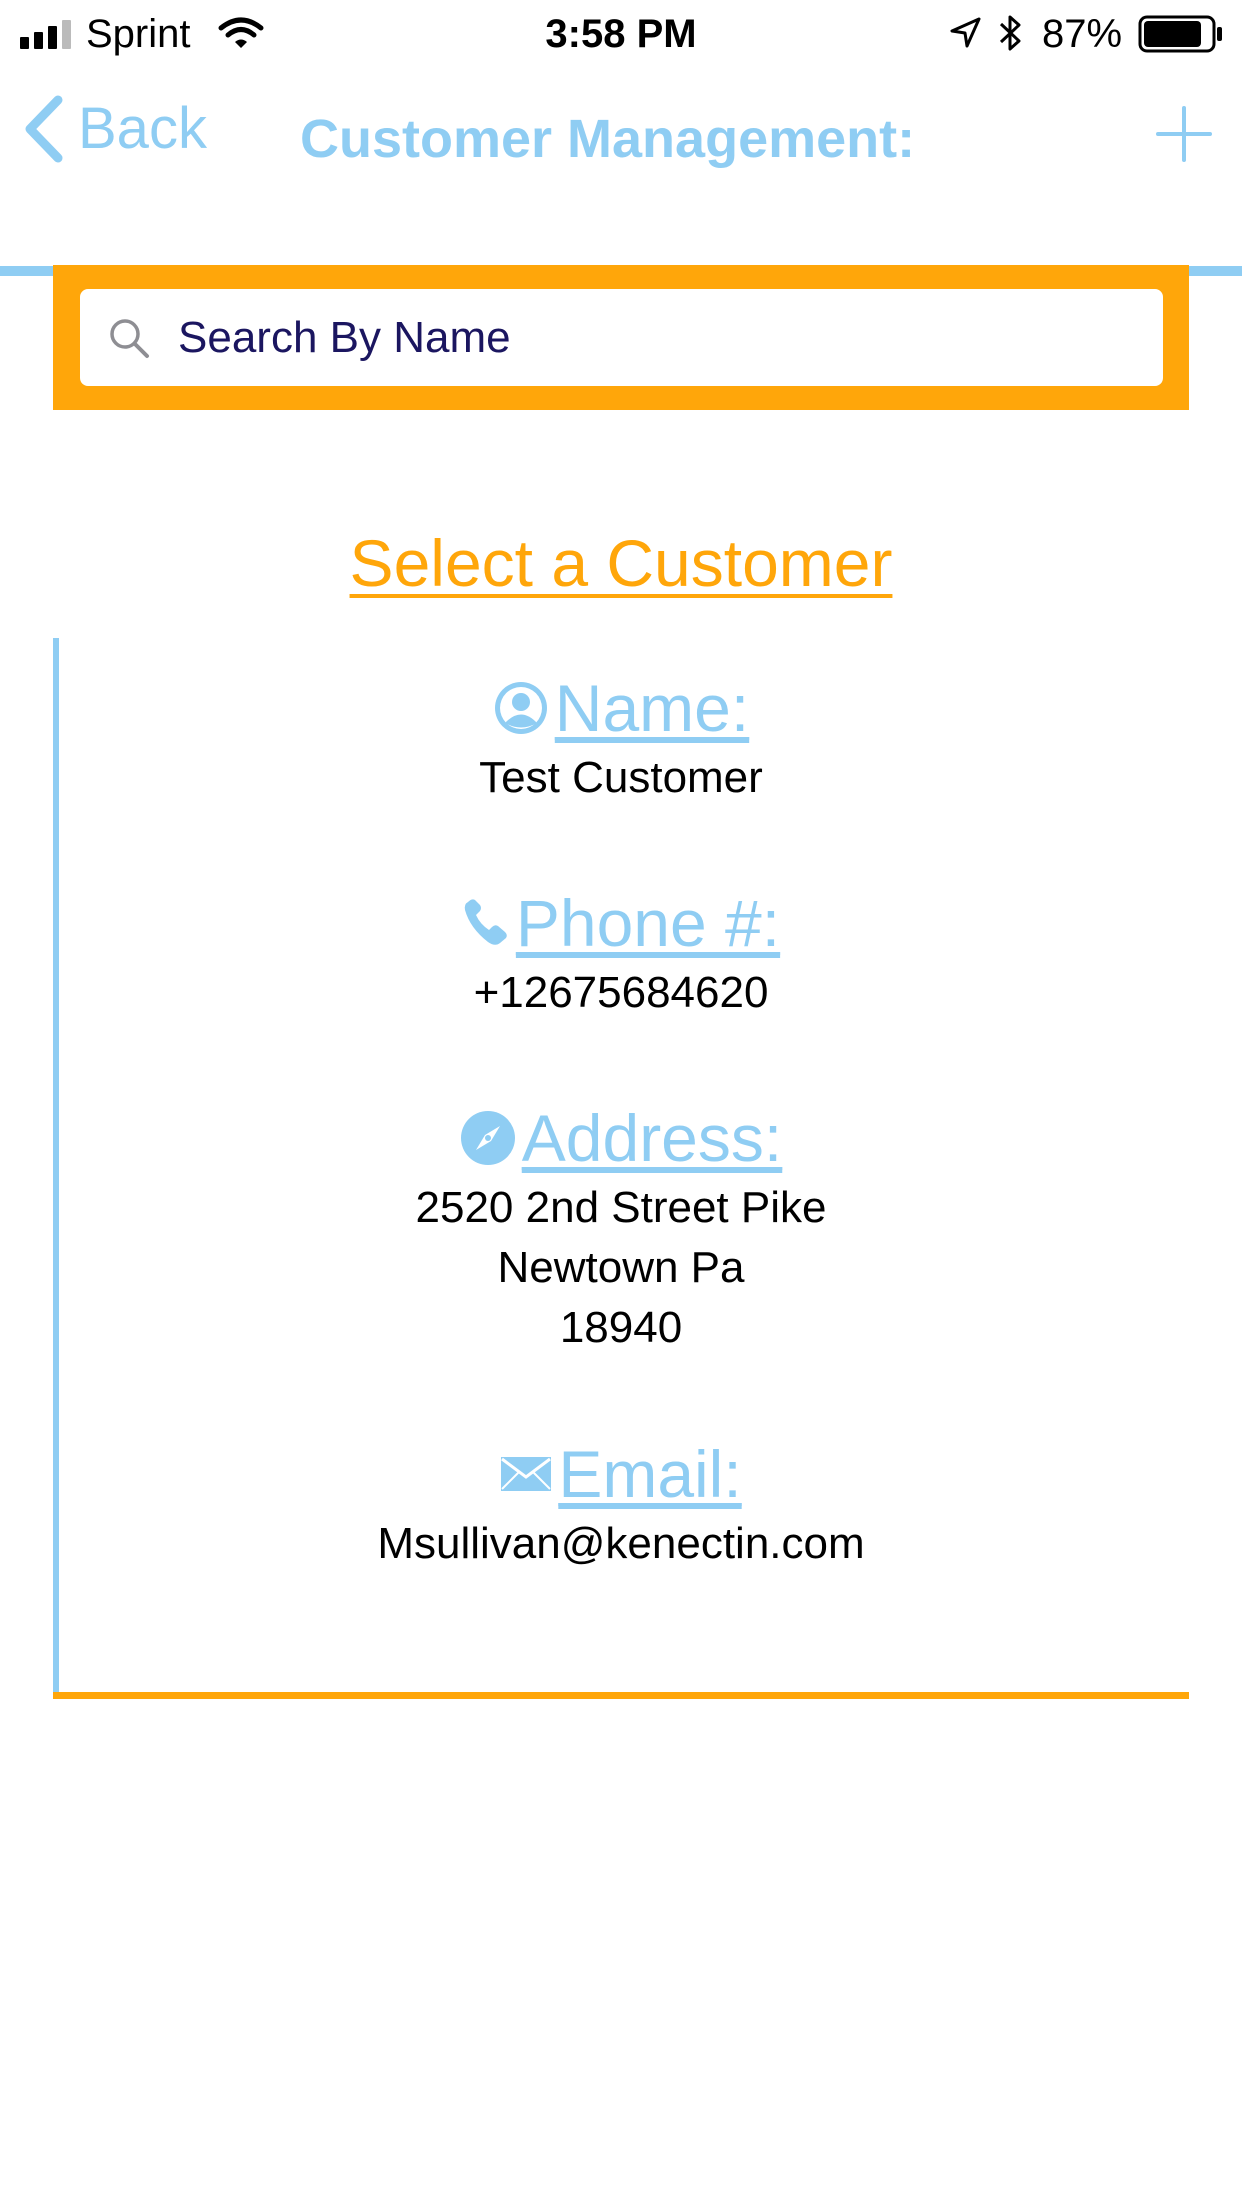 This screenshot has width=1242, height=2208. What do you see at coordinates (44, 129) in the screenshot?
I see `chevron-left-icon` at bounding box center [44, 129].